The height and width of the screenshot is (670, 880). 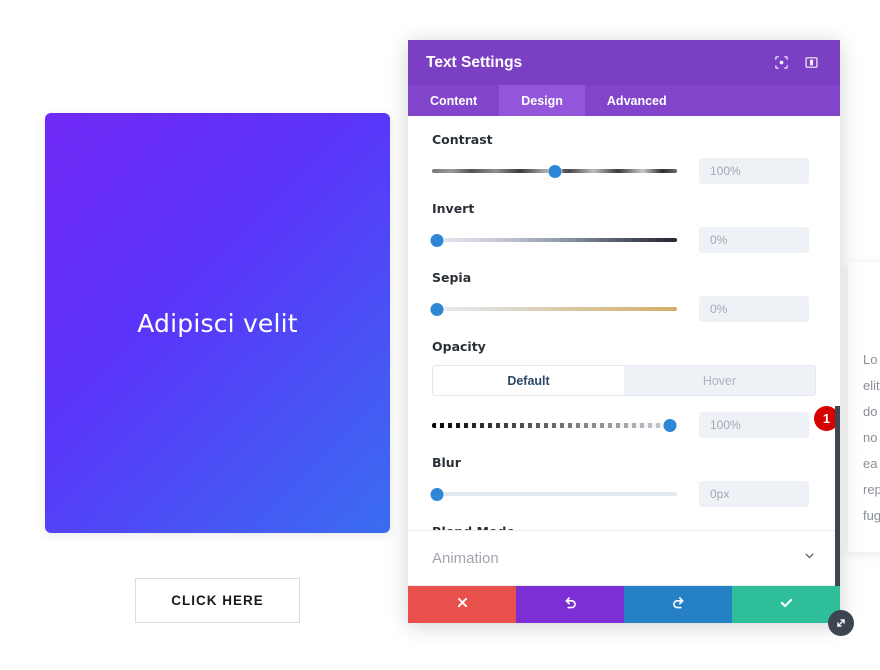 What do you see at coordinates (870, 359) in the screenshot?
I see `right-text-line: Lo` at bounding box center [870, 359].